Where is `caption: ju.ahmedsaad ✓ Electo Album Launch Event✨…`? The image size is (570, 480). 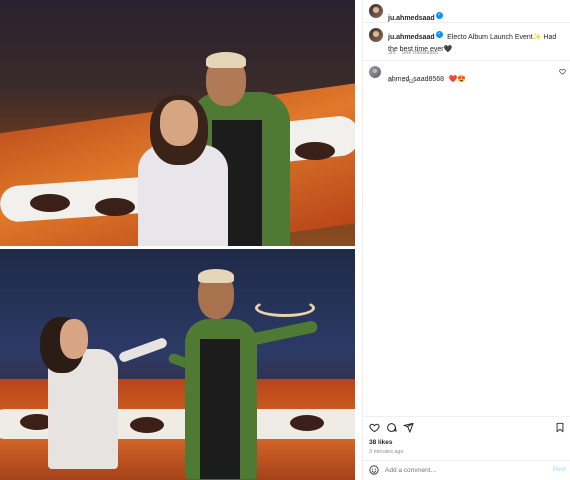
caption: ju.ahmedsaad ✓ Electo Album Launch Event✨… is located at coordinates (466, 45).